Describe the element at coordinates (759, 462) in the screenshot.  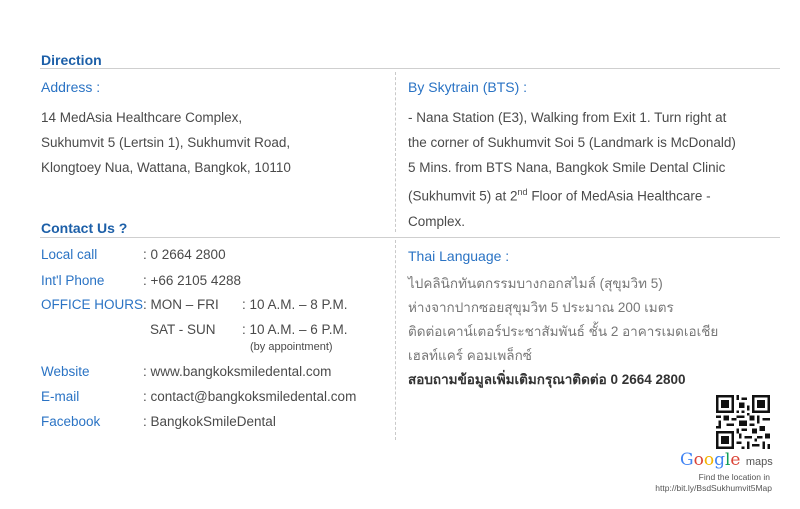
I see `maps-label: maps` at that location.